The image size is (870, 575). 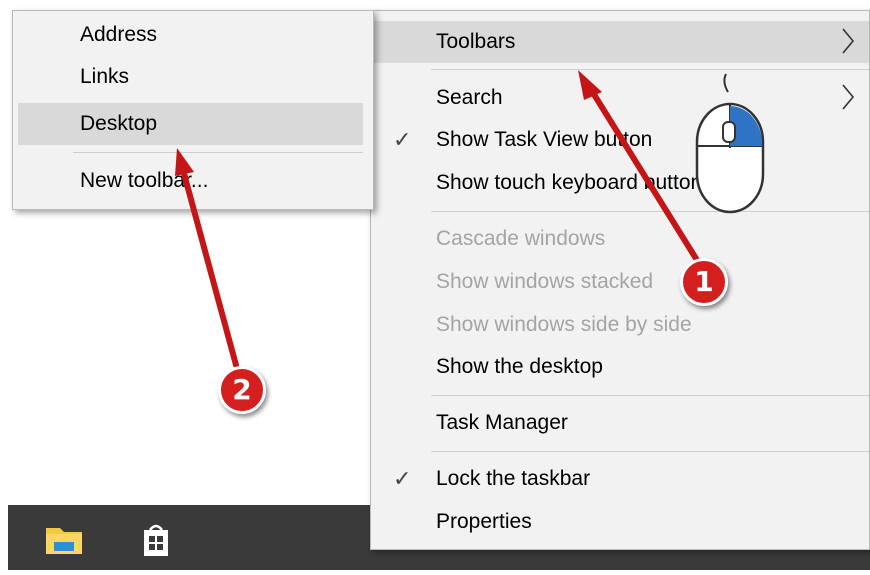 I want to click on step-badge-2: 2, so click(x=242, y=390).